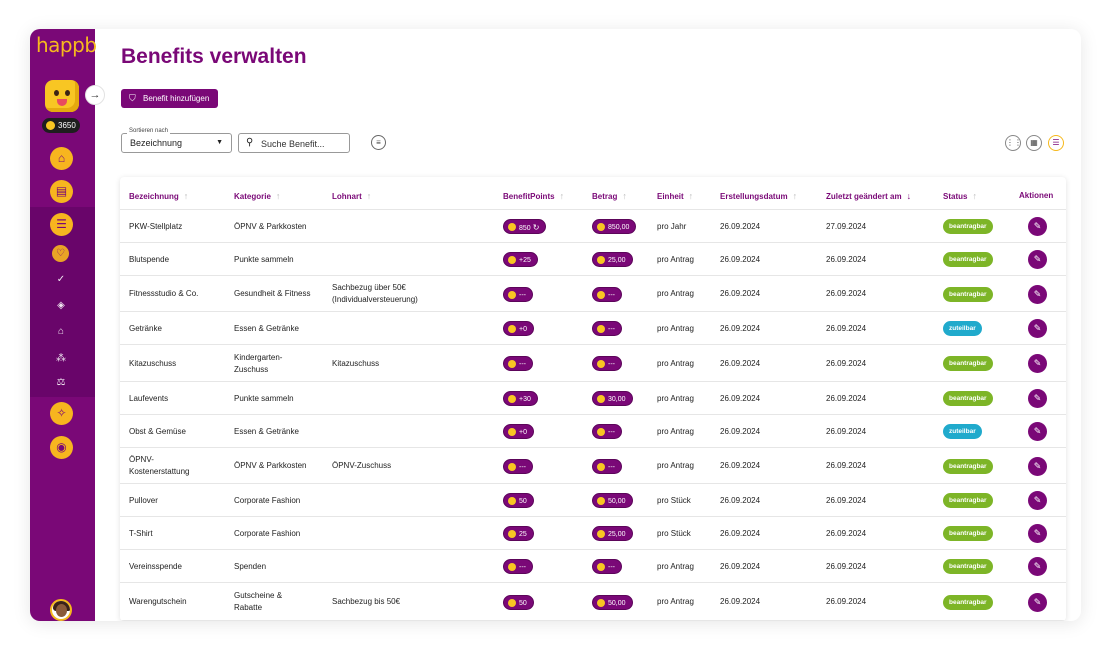  I want to click on cell-name: Pullover, so click(143, 501).